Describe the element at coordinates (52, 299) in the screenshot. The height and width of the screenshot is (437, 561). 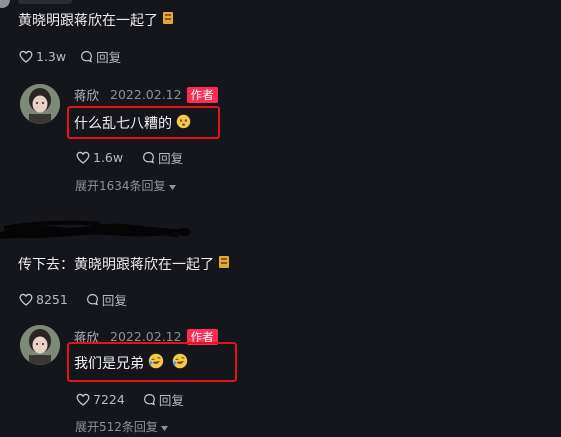
I see `like-count: 8251` at that location.